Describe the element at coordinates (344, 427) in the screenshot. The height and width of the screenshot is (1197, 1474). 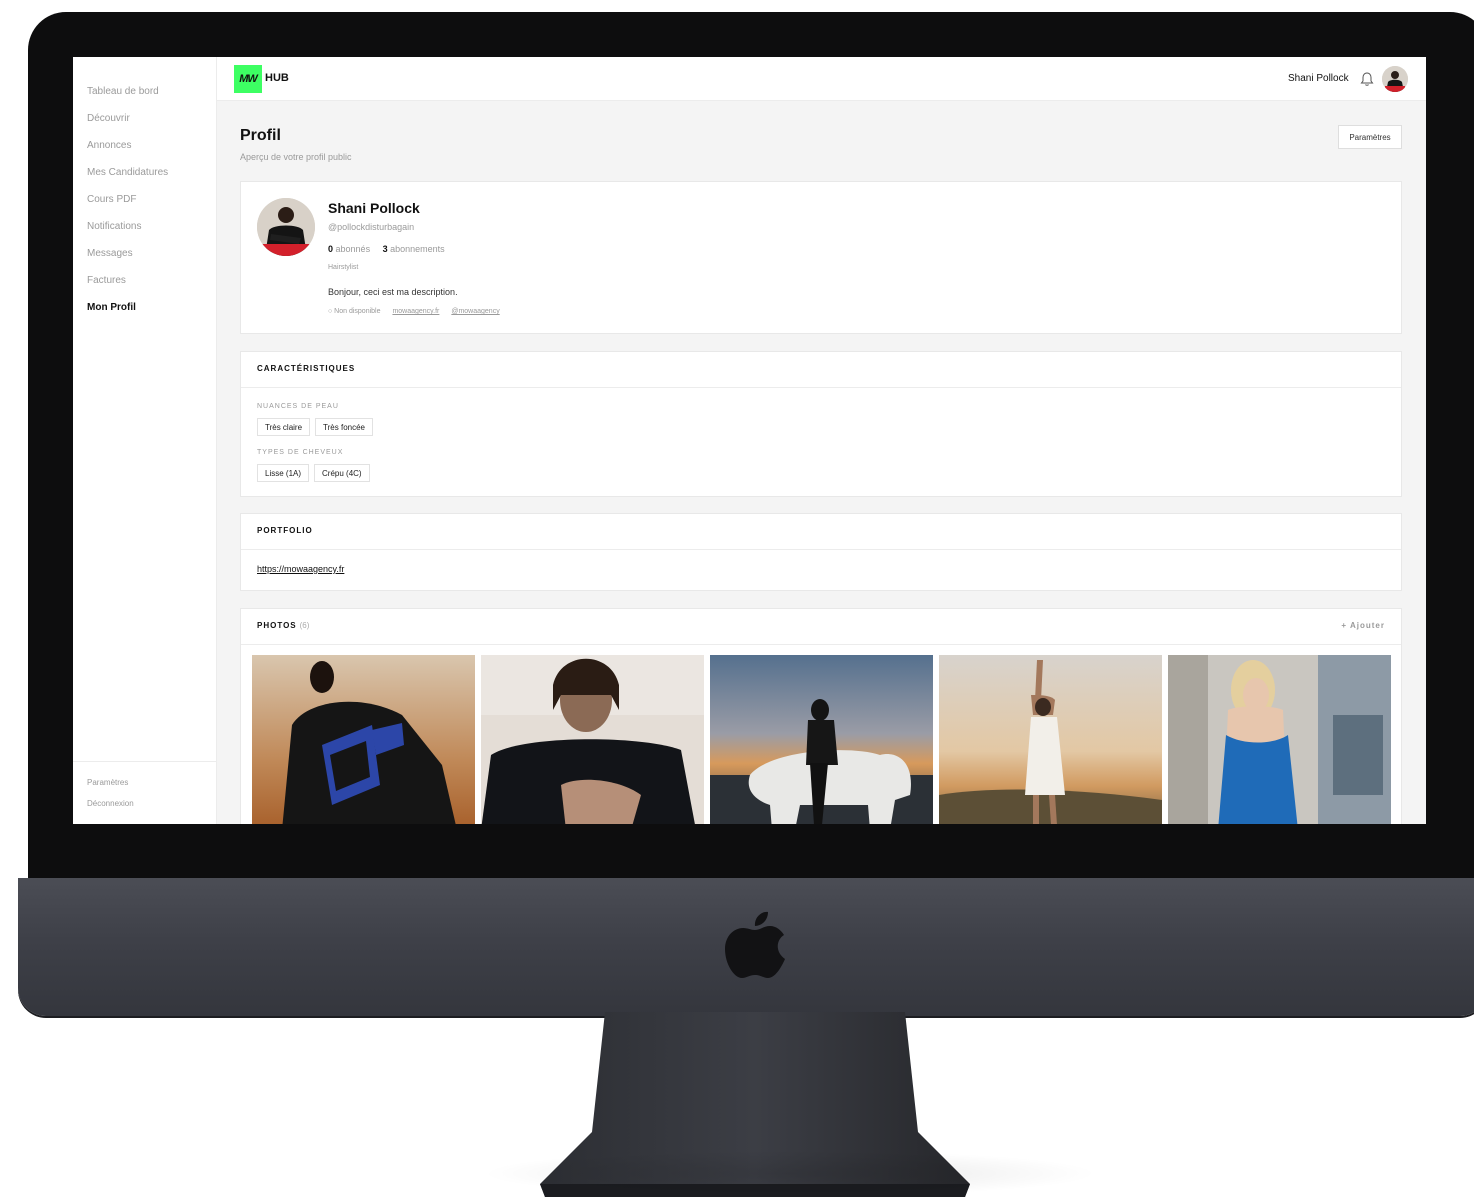
I see `tag: Très foncée` at that location.